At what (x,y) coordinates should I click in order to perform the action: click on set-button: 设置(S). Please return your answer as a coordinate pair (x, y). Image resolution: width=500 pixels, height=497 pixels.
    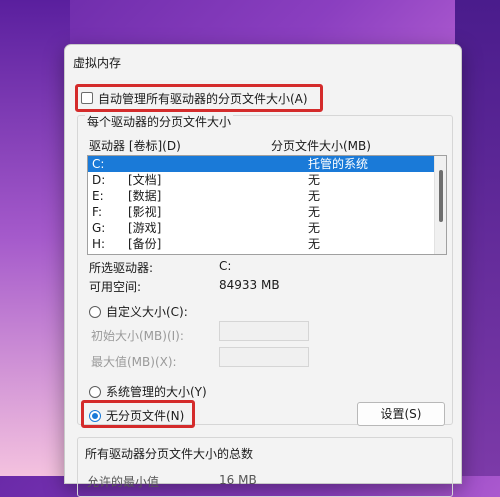
    Looking at the image, I should click on (401, 414).